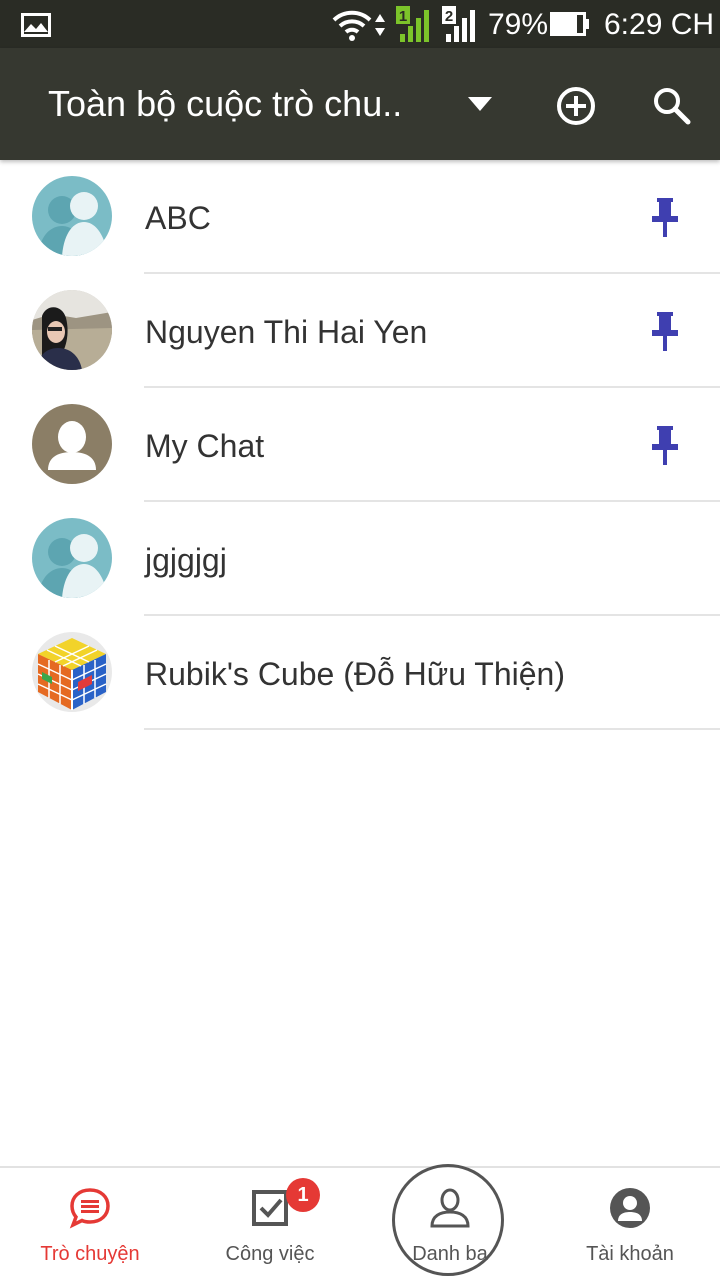 The height and width of the screenshot is (1282, 720). I want to click on tab-contacts: Danh bạ, so click(450, 1225).